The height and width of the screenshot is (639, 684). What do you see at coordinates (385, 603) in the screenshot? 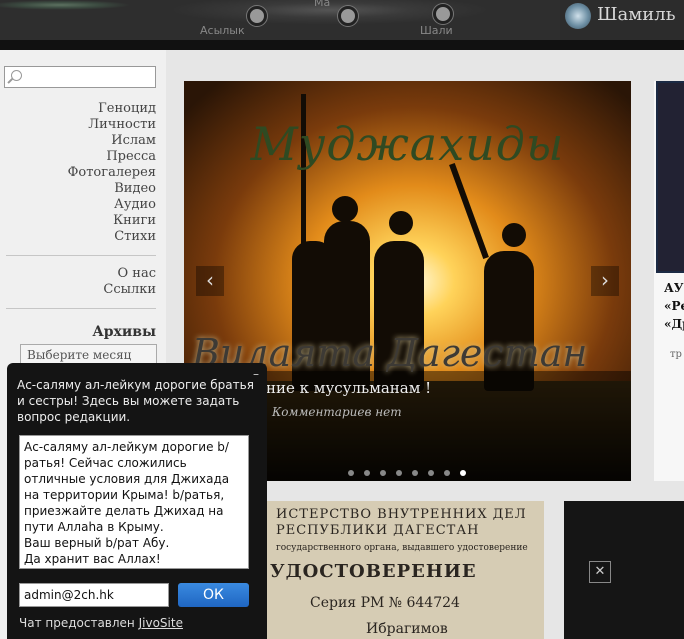
I see `doc-line: Серия РМ № 644724` at bounding box center [385, 603].